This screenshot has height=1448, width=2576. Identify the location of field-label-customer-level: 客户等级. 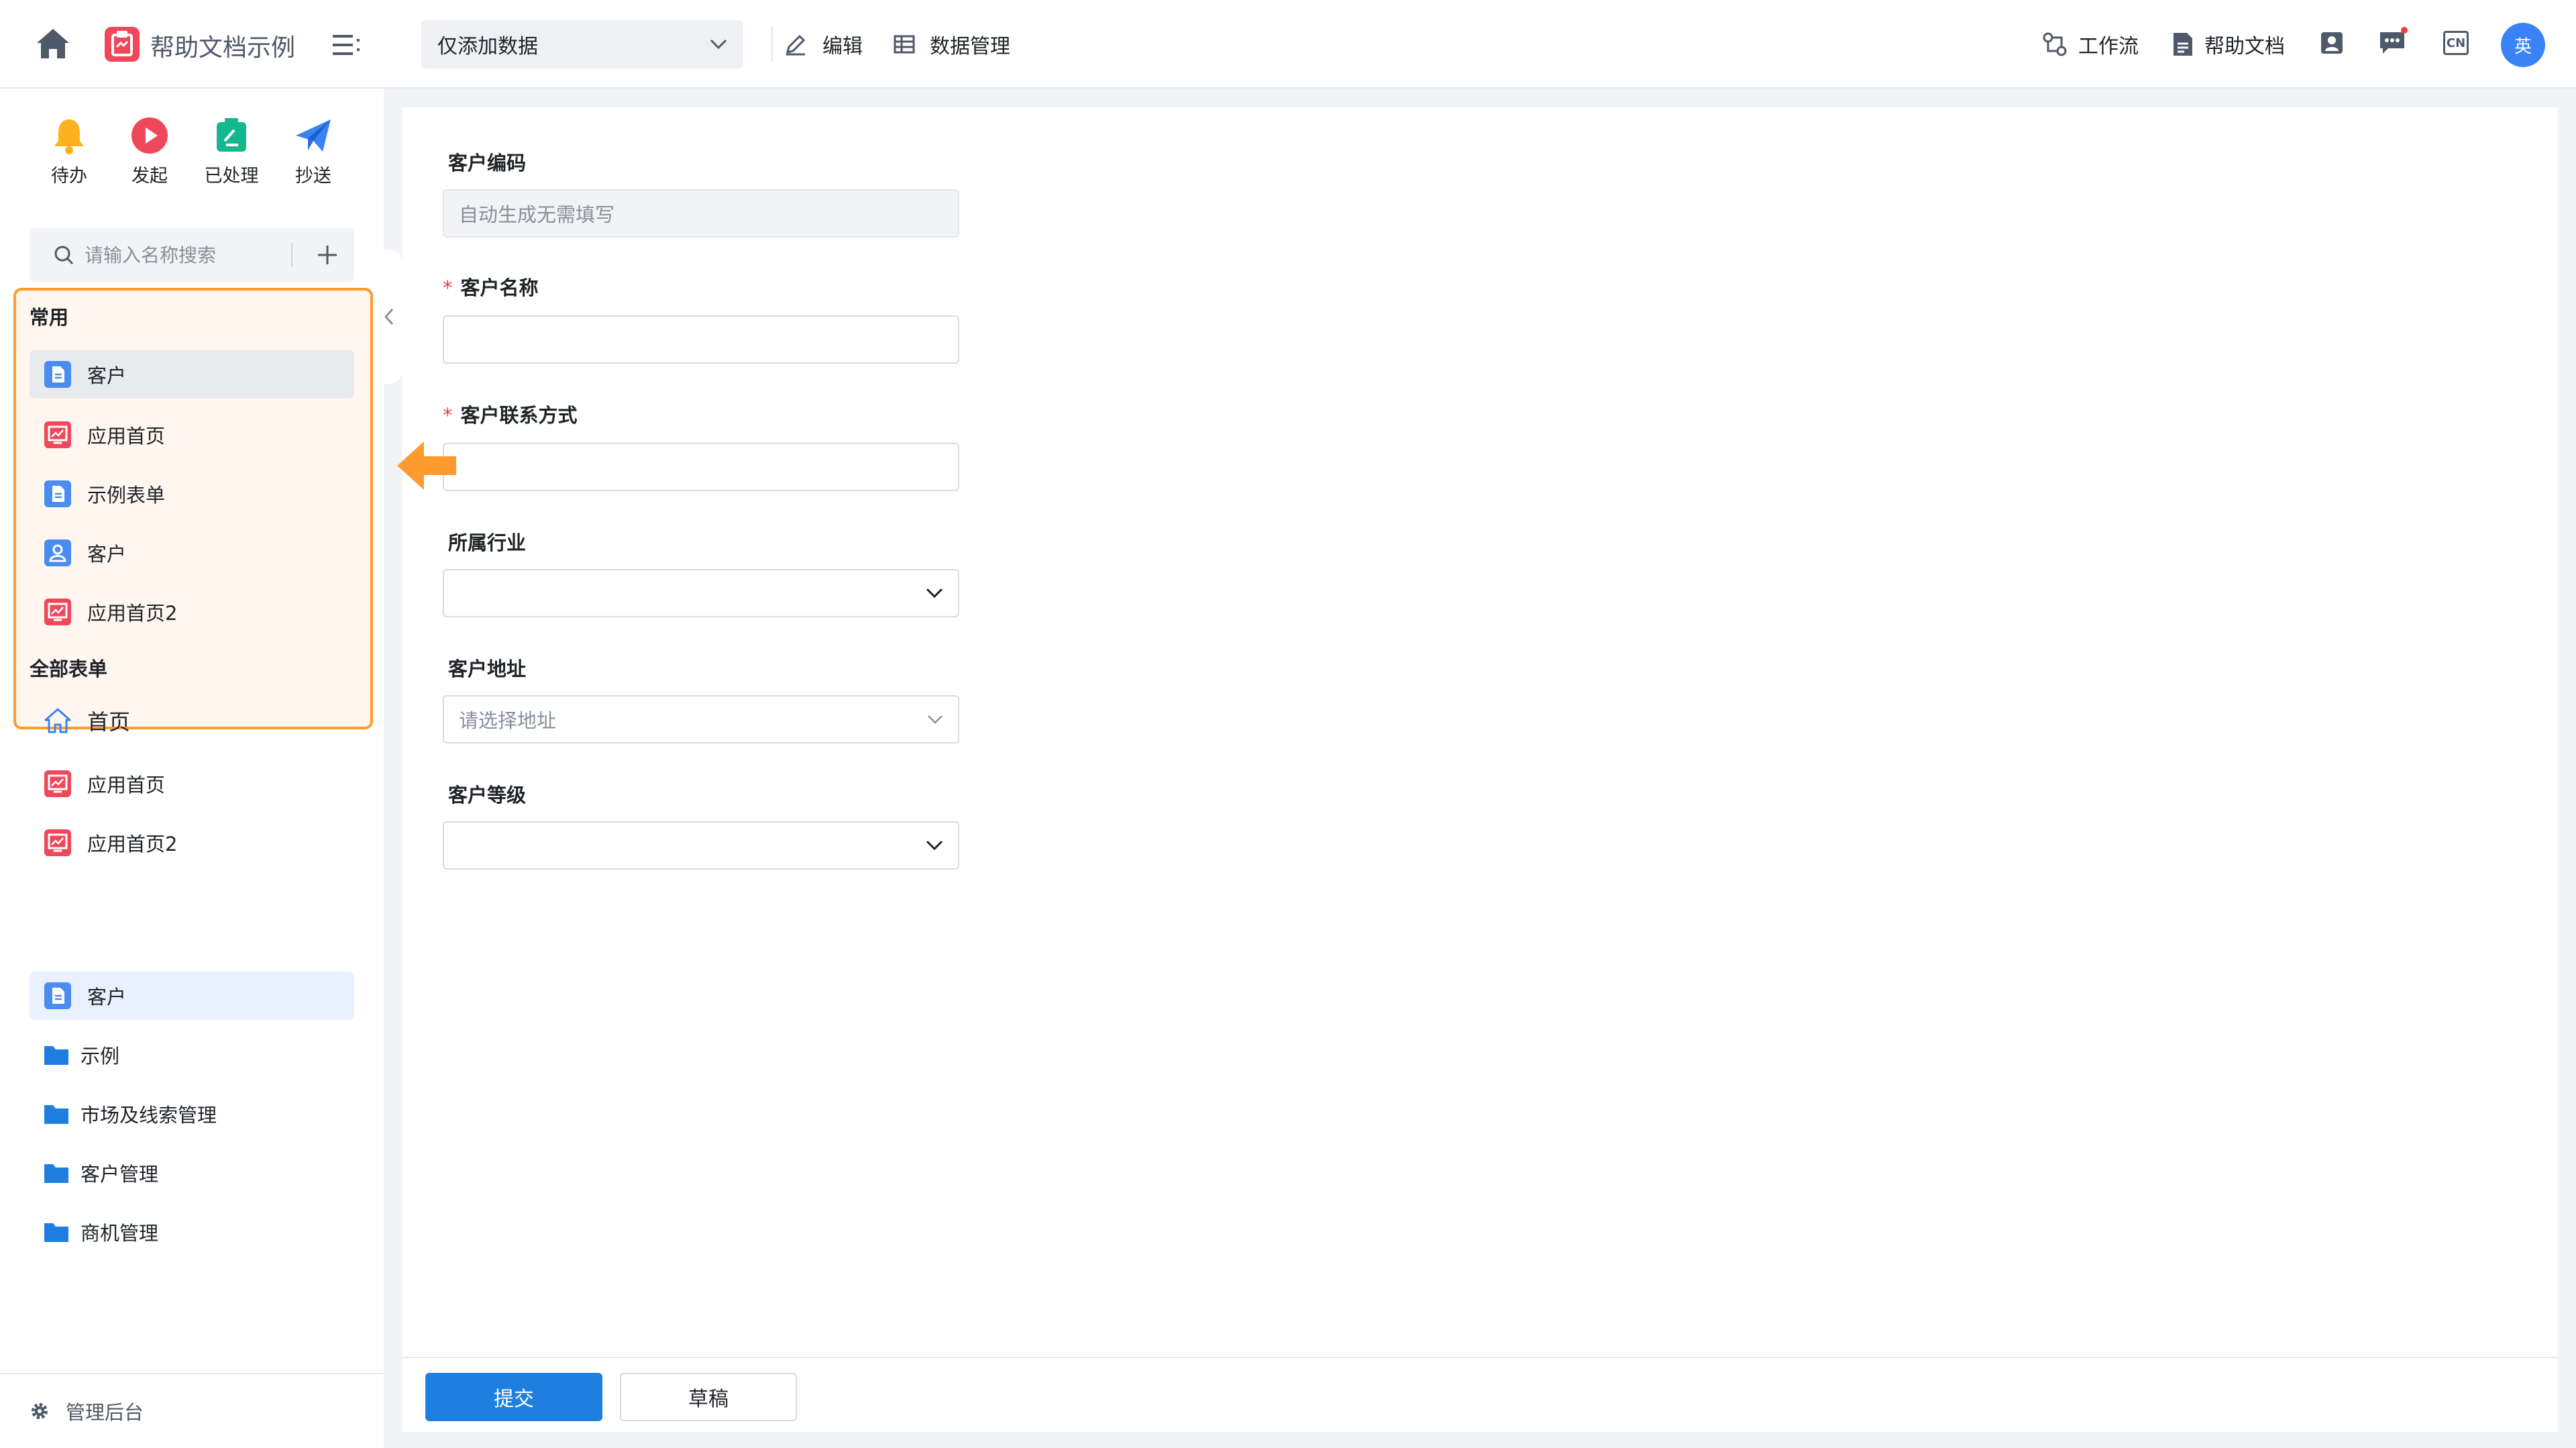
(487, 795).